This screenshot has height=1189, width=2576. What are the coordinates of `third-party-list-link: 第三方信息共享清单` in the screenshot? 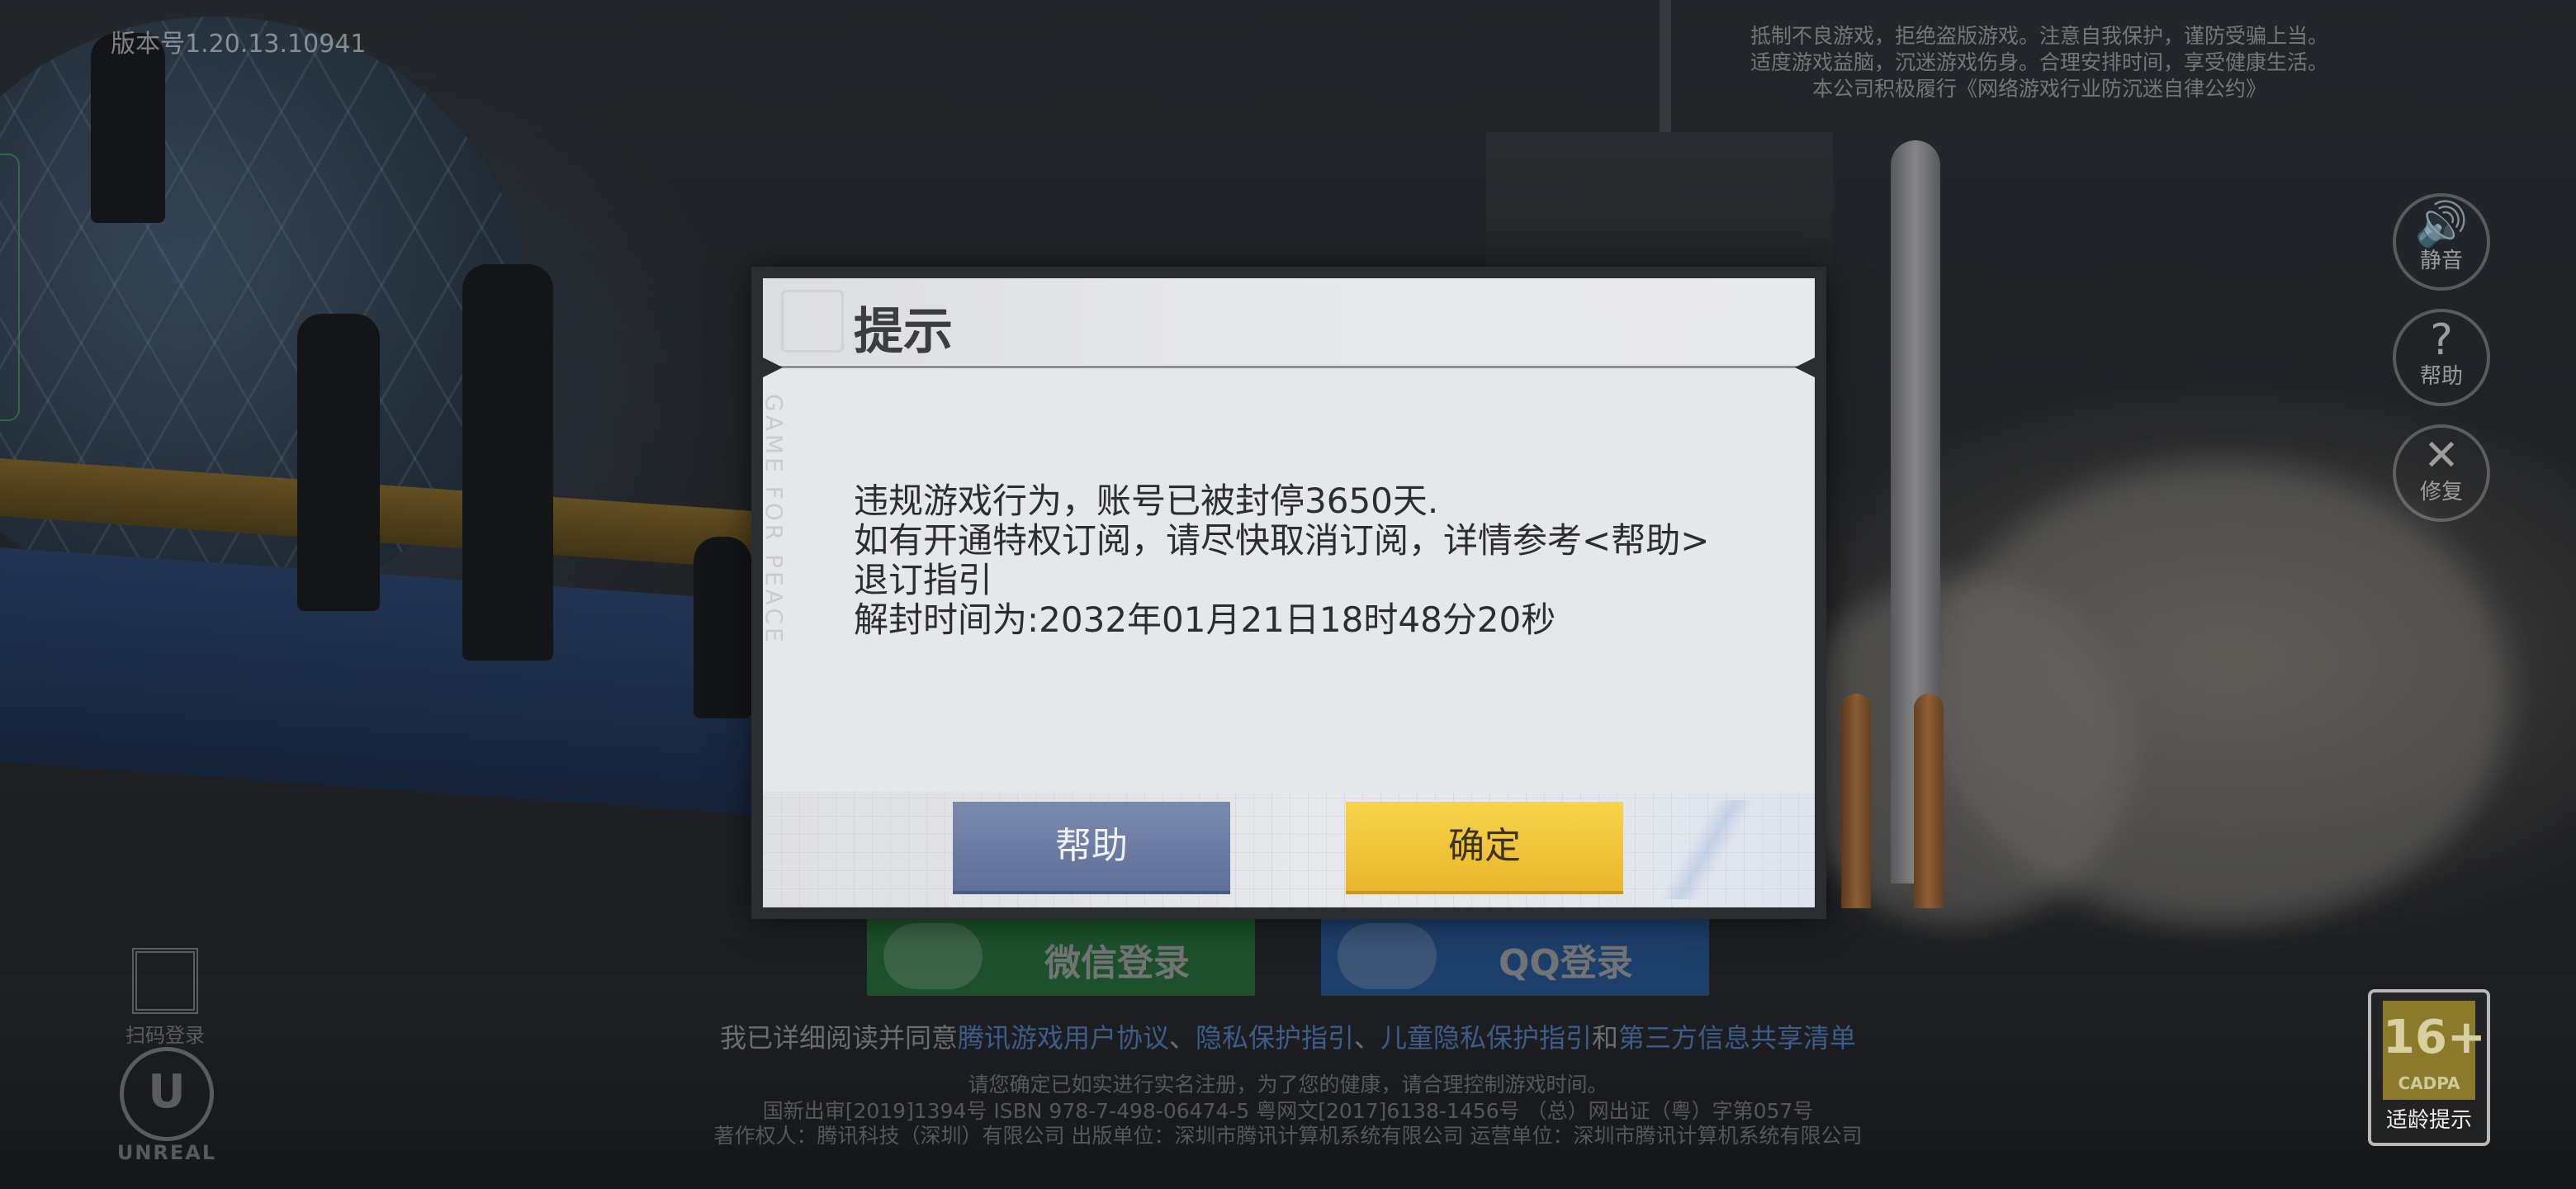 It's located at (1737, 1038).